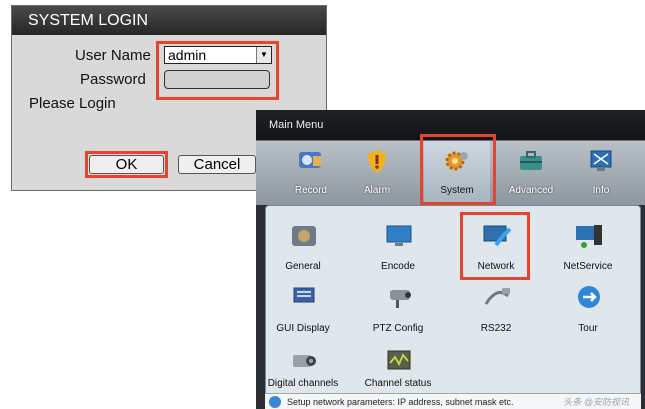 This screenshot has width=645, height=409. Describe the element at coordinates (400, 299) in the screenshot. I see `ptz-config-icon` at that location.